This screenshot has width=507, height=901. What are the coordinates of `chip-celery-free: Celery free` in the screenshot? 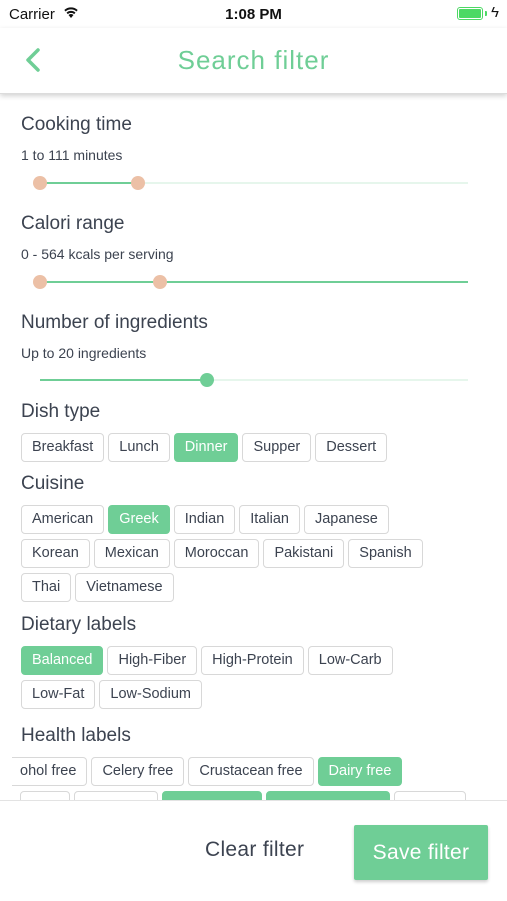 It's located at (138, 771).